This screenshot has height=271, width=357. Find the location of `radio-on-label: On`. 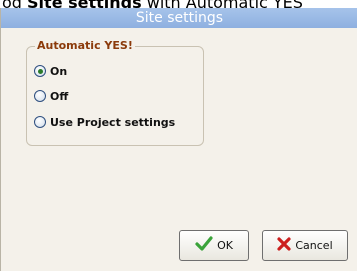

radio-on-label: On is located at coordinates (58, 71).